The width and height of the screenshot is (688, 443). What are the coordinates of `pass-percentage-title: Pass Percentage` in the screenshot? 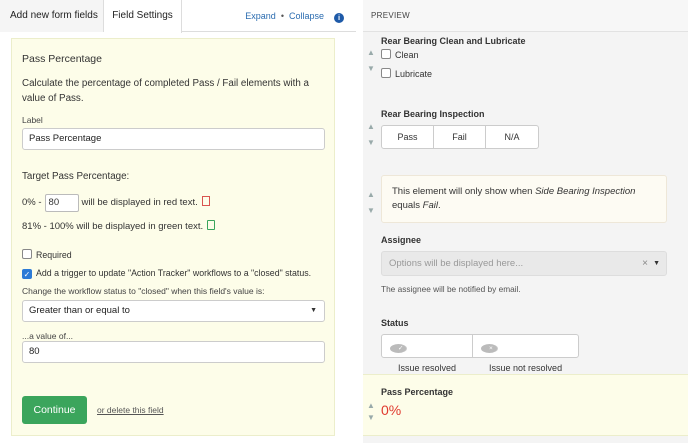 It's located at (417, 392).